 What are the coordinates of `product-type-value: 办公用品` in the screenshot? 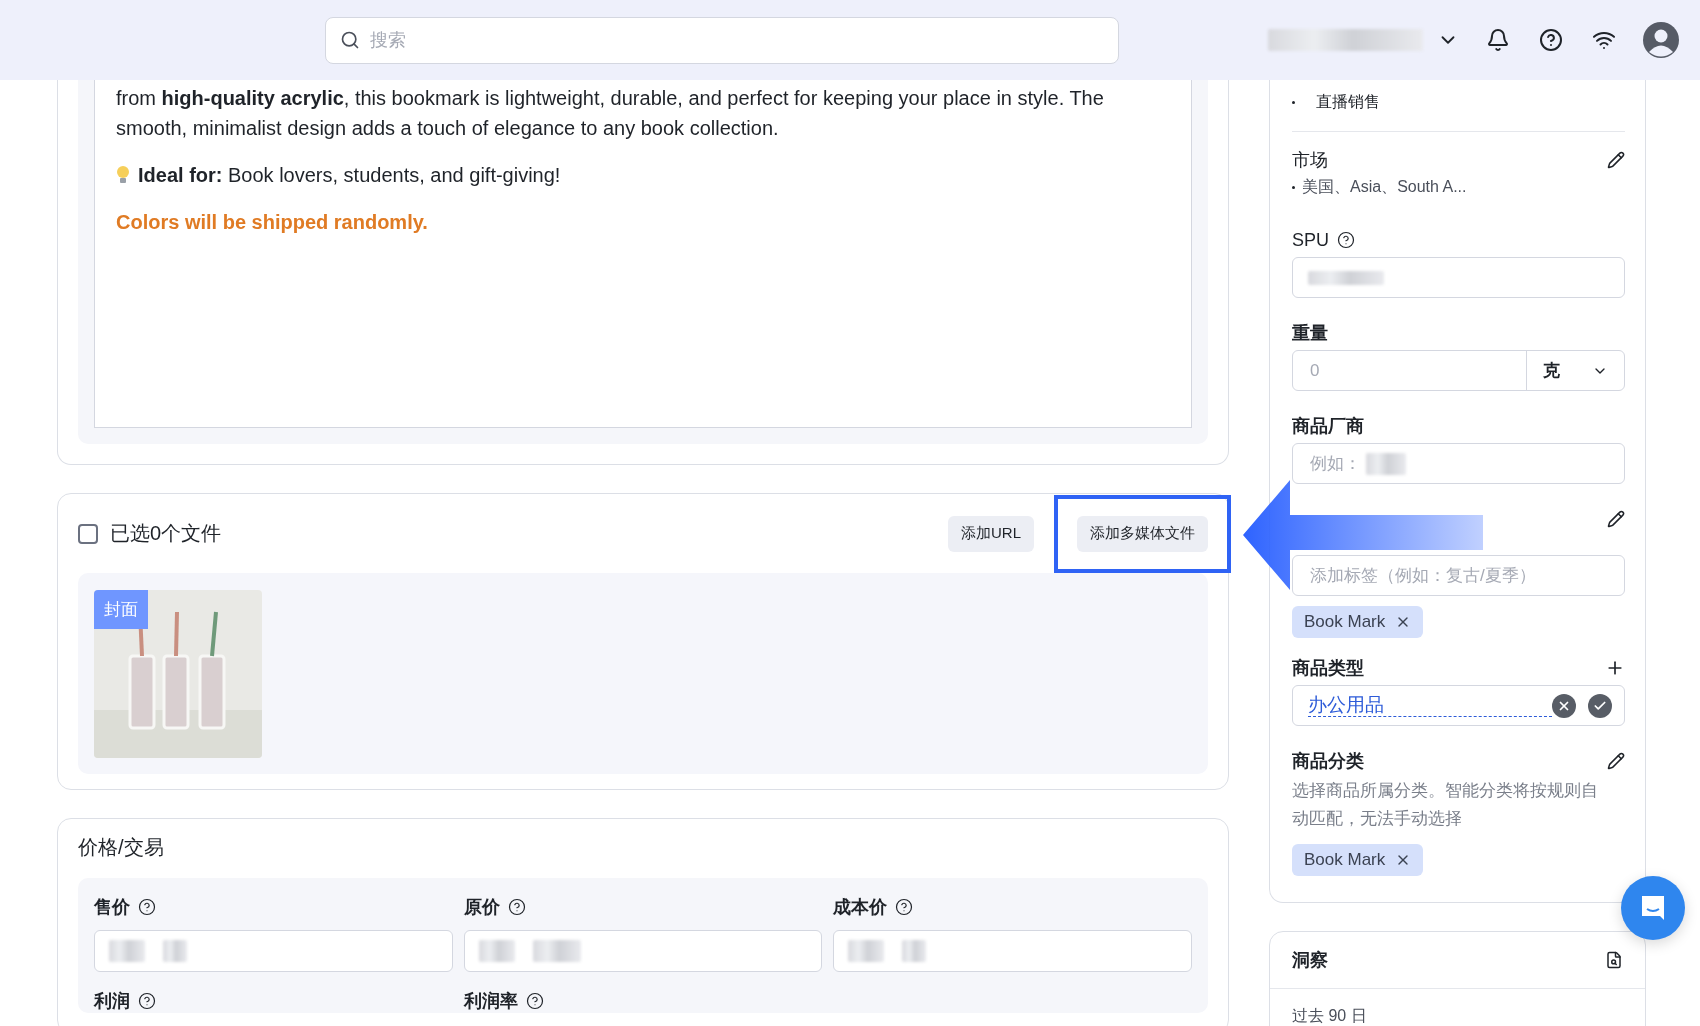 It's located at (1430, 705).